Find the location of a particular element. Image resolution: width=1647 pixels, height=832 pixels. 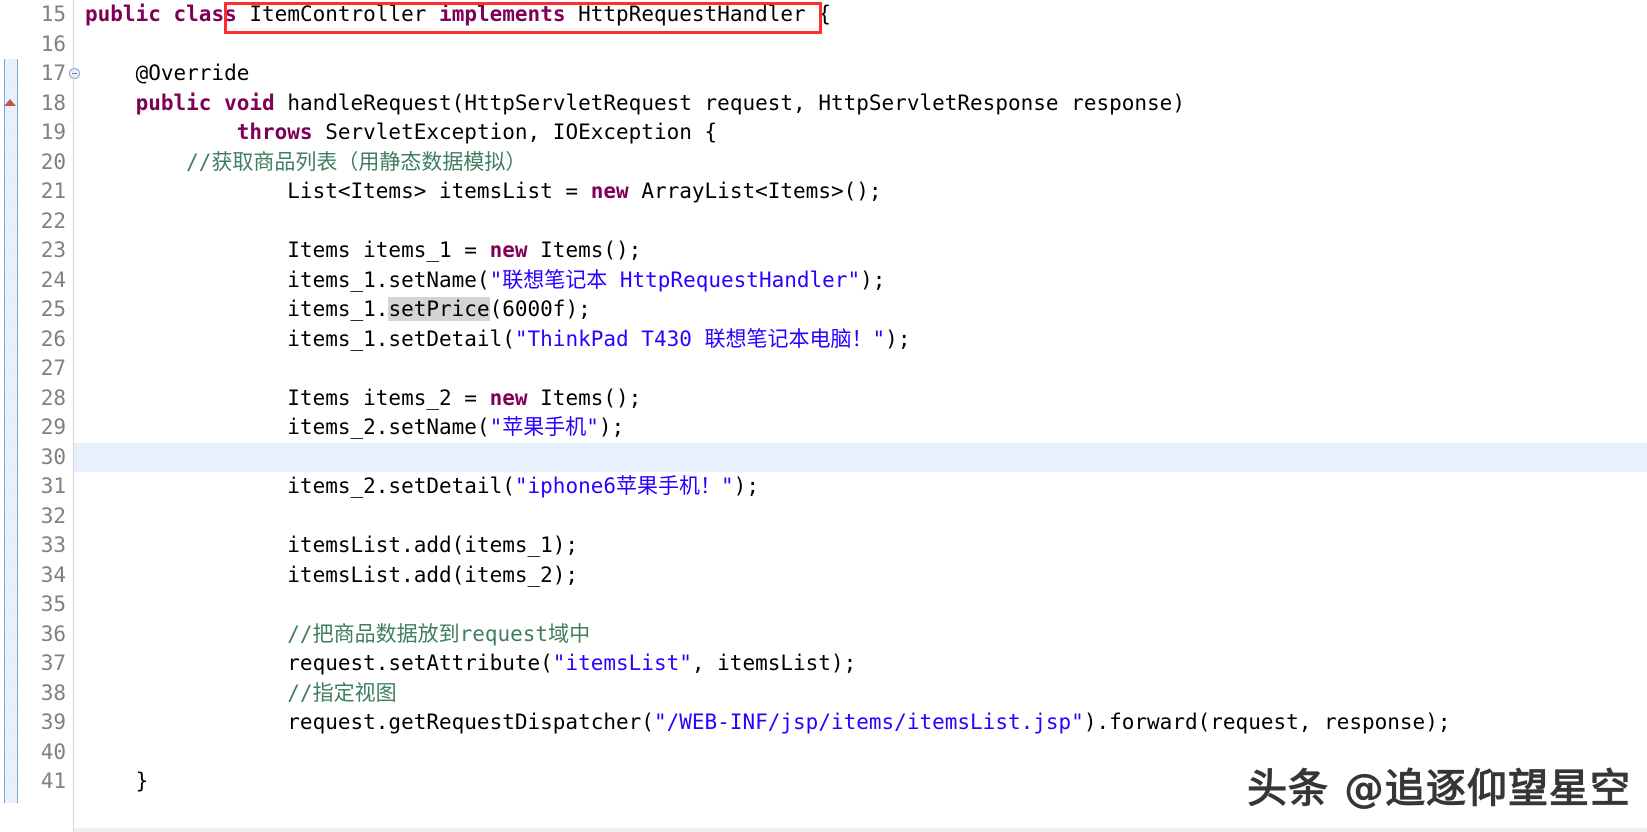

code-line: Items items_2 = new Items(); is located at coordinates (860, 399).